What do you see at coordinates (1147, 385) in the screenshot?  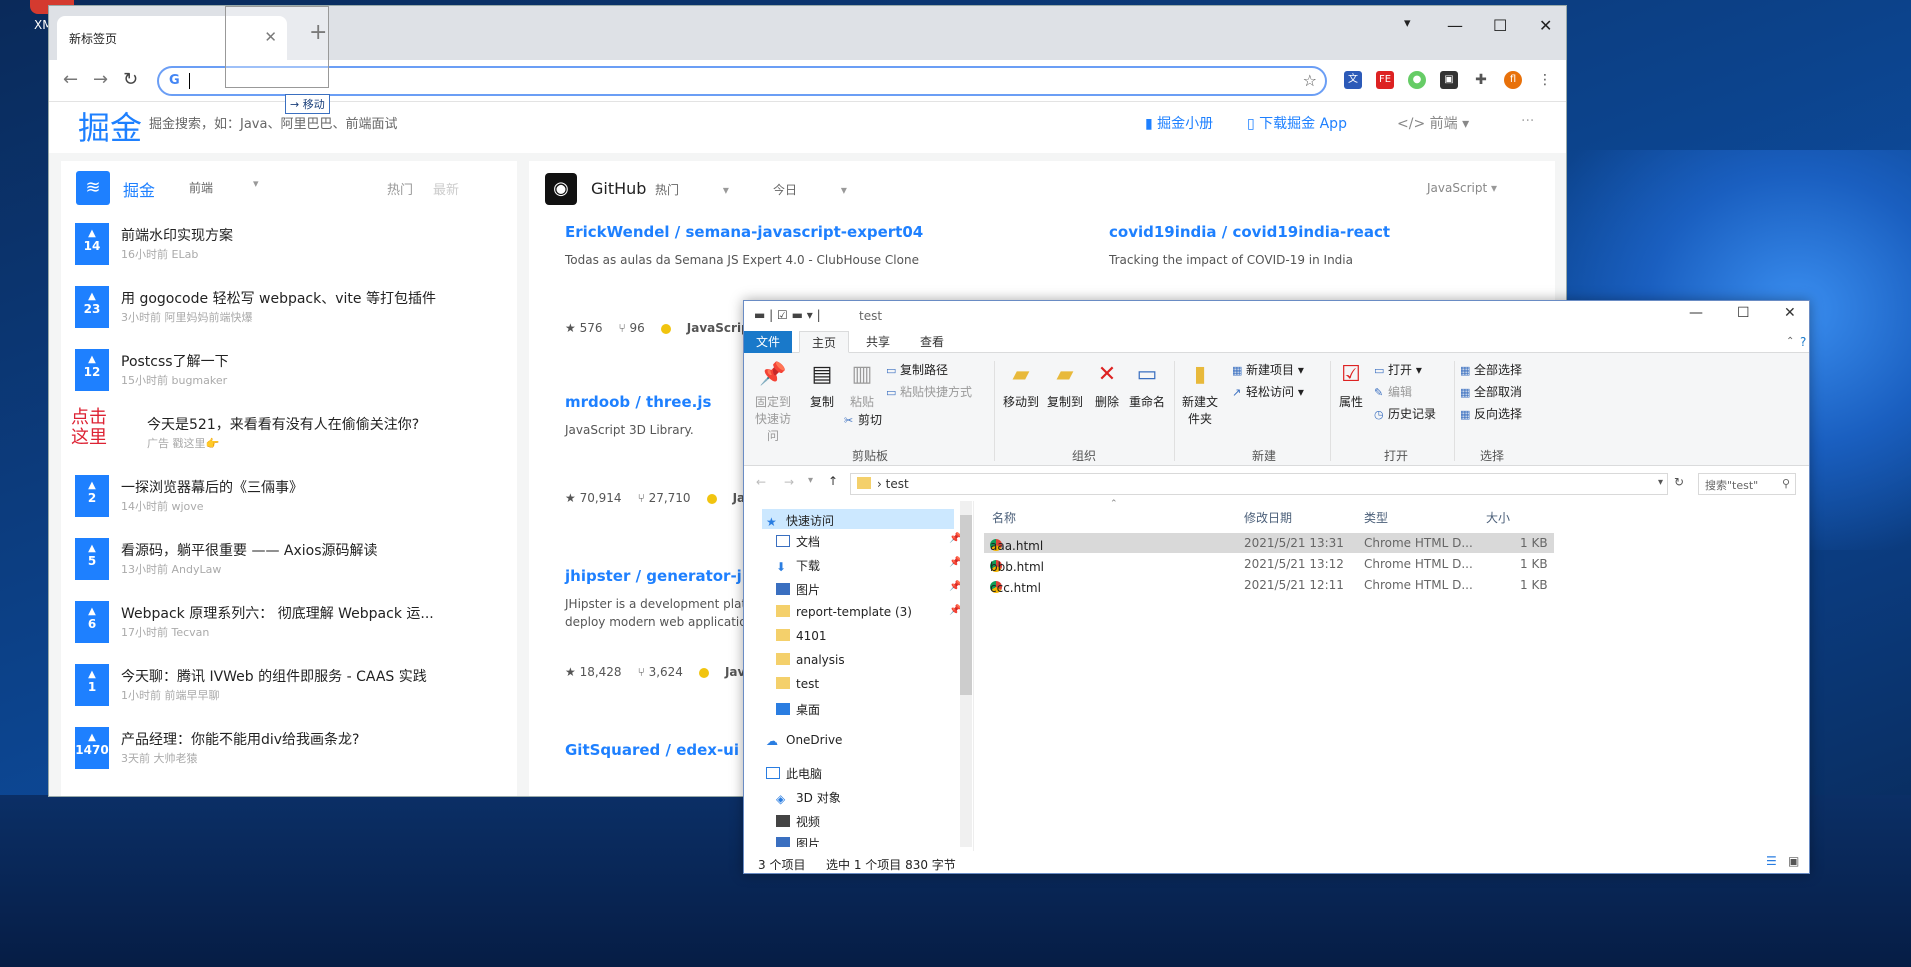 I see `rename-button: ▭ 重命名` at bounding box center [1147, 385].